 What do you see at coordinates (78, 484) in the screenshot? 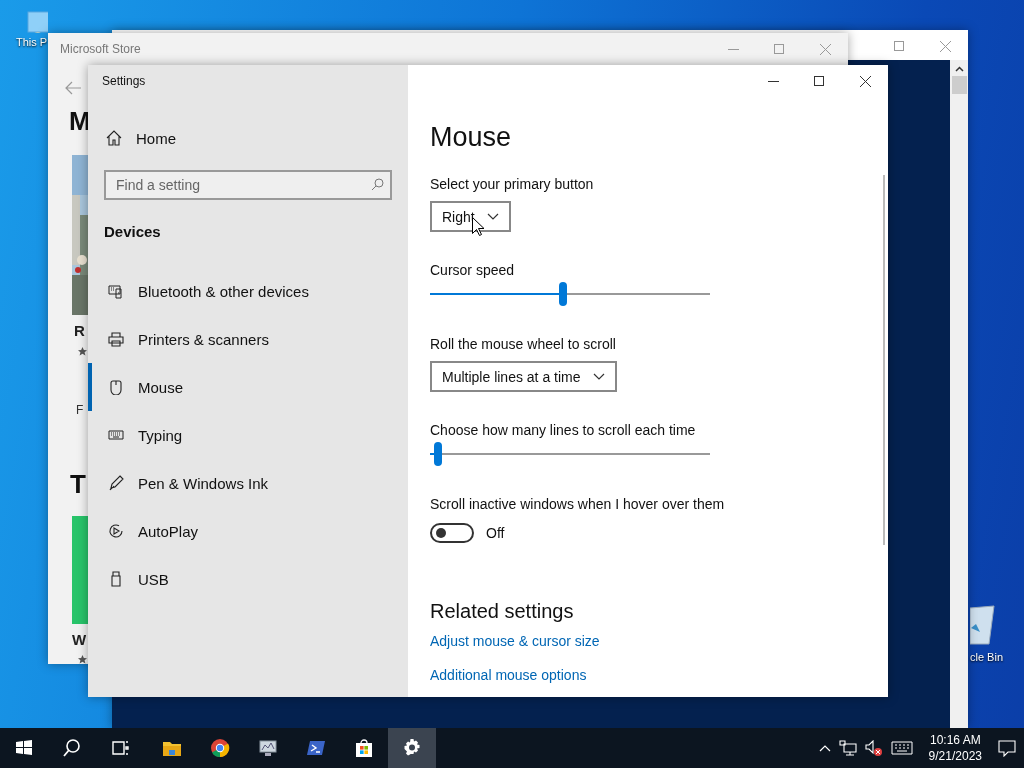
I see `section-heading: T` at bounding box center [78, 484].